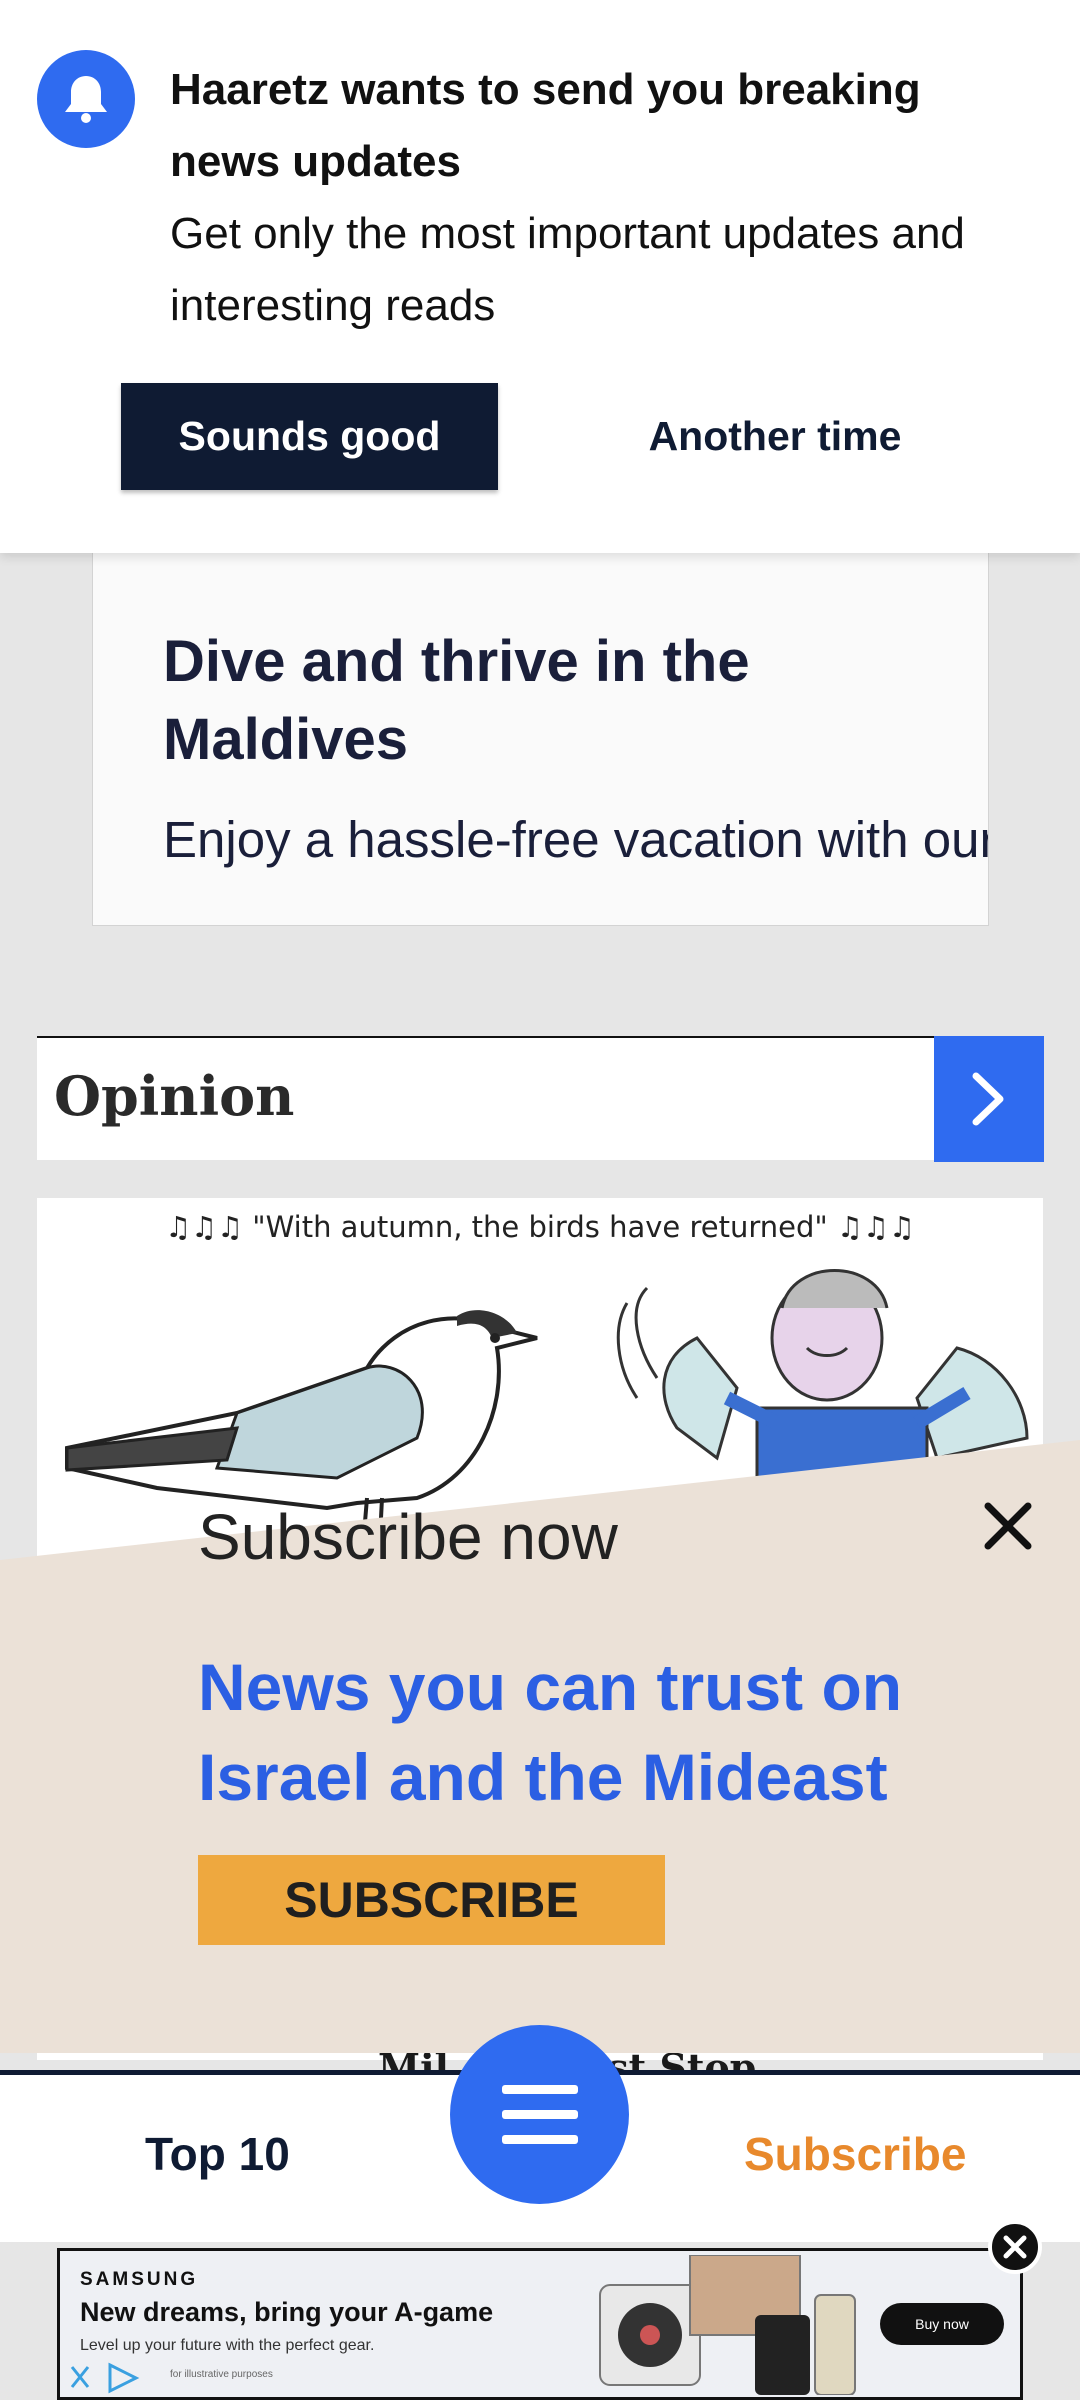  I want to click on banner-close-button, so click(1015, 2247).